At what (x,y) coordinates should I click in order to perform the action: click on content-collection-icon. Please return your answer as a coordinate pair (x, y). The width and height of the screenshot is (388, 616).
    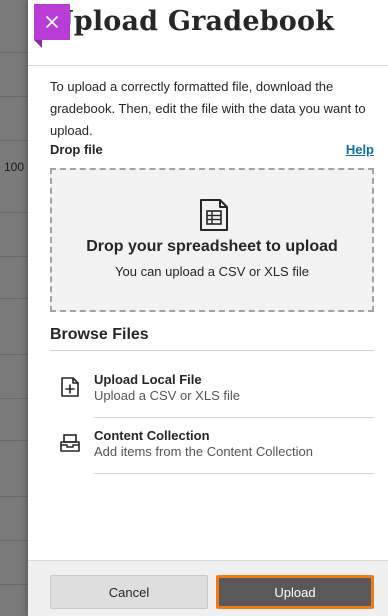
    Looking at the image, I should click on (70, 443).